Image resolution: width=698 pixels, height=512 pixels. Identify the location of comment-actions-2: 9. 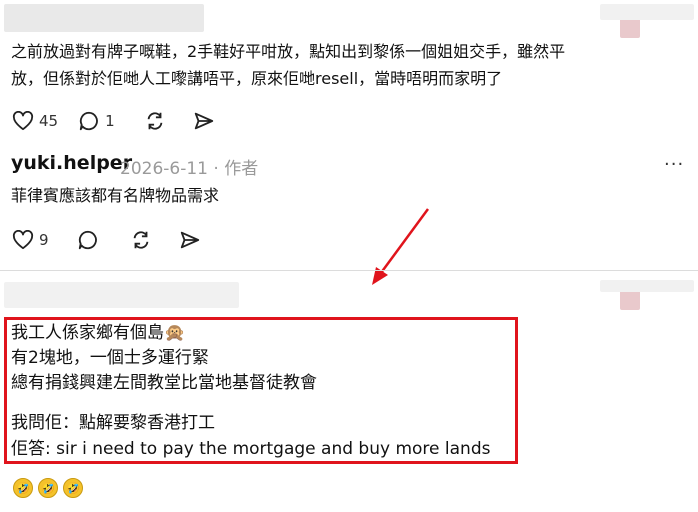
(116, 240).